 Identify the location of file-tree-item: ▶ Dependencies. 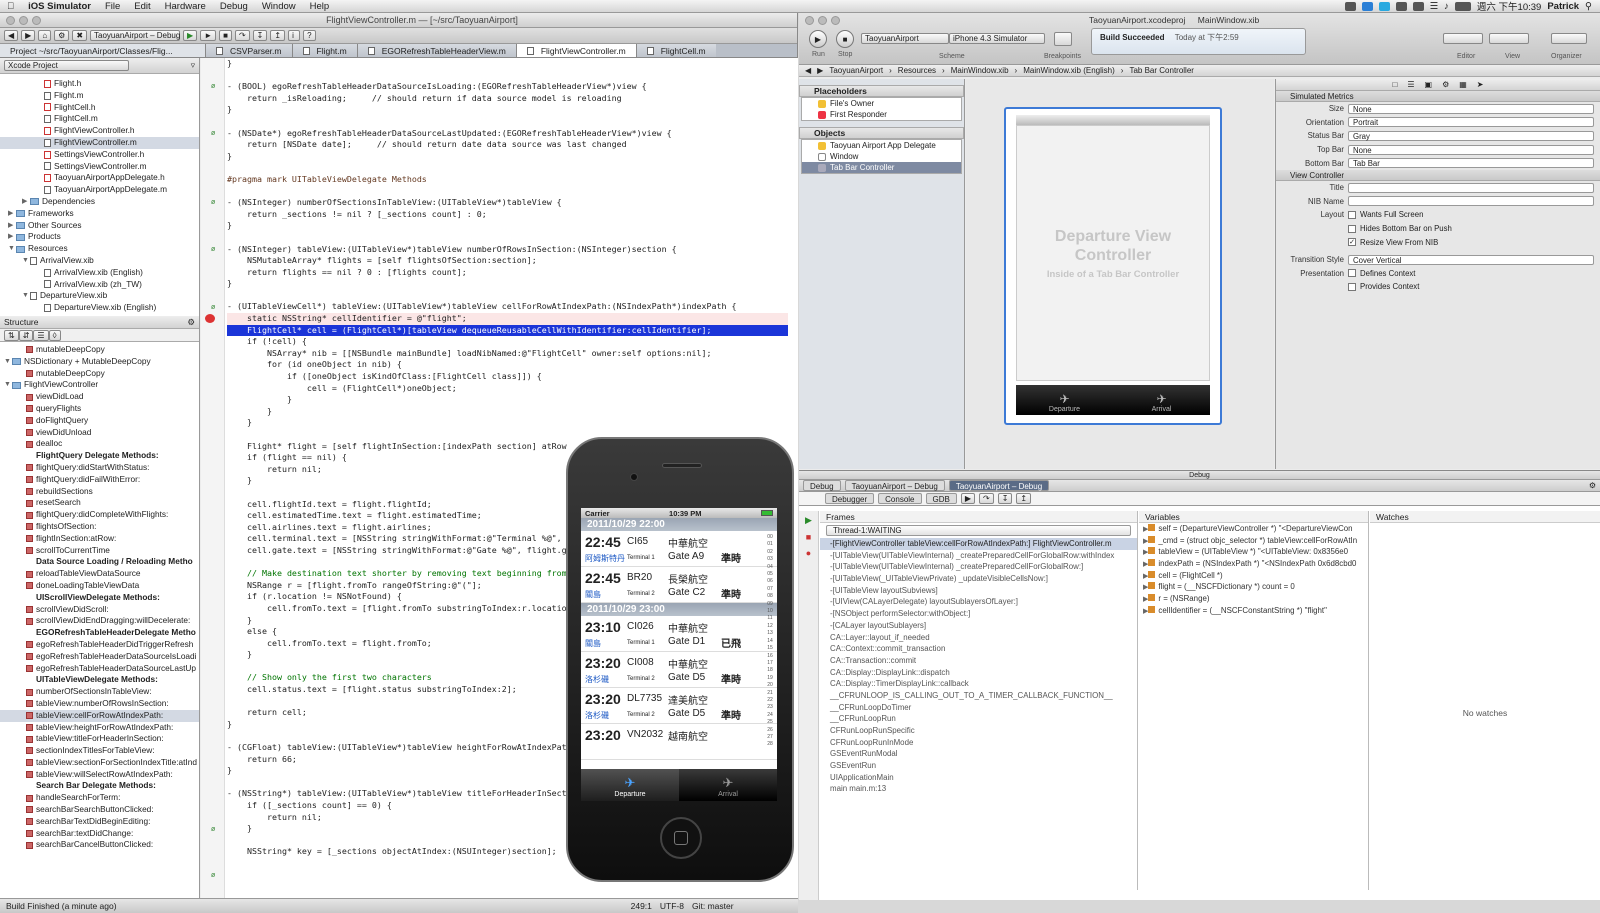
(99, 202).